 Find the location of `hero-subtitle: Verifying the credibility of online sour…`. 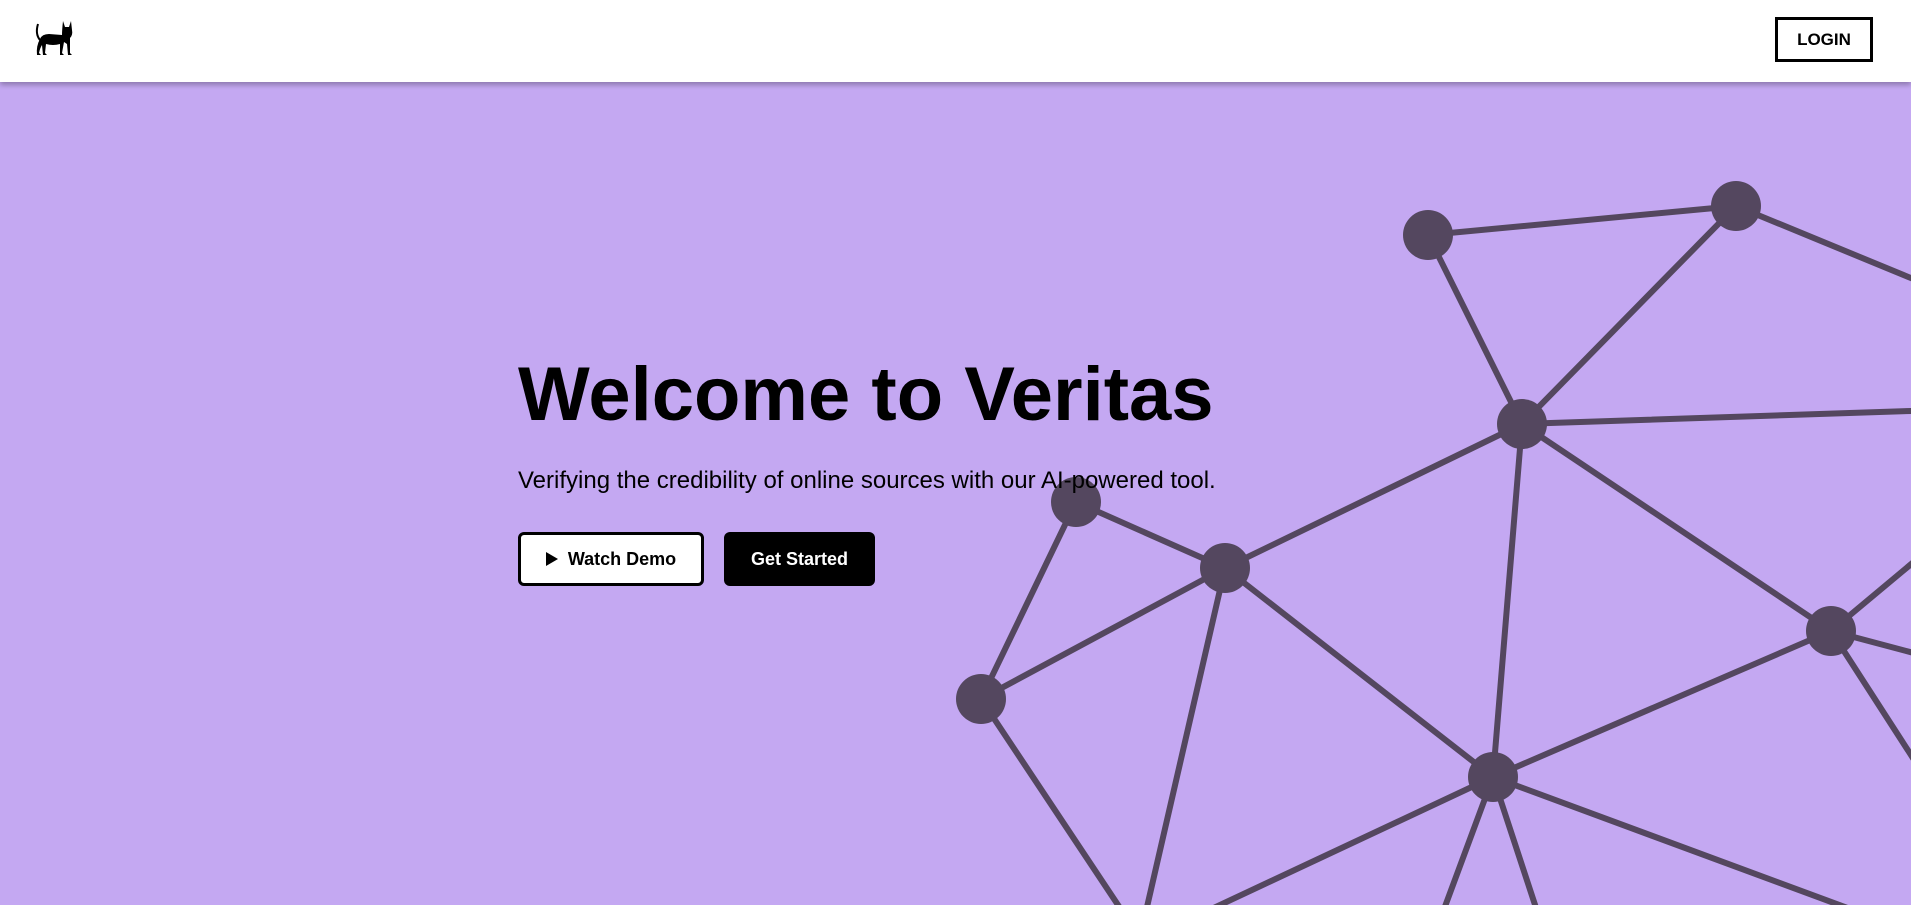

hero-subtitle: Verifying the credibility of online sour… is located at coordinates (867, 480).